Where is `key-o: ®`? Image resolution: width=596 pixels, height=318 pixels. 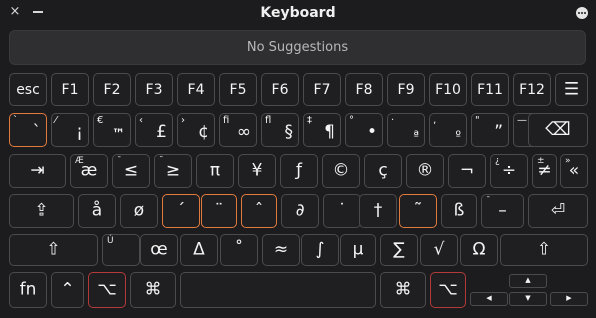 key-o: ® is located at coordinates (425, 171).